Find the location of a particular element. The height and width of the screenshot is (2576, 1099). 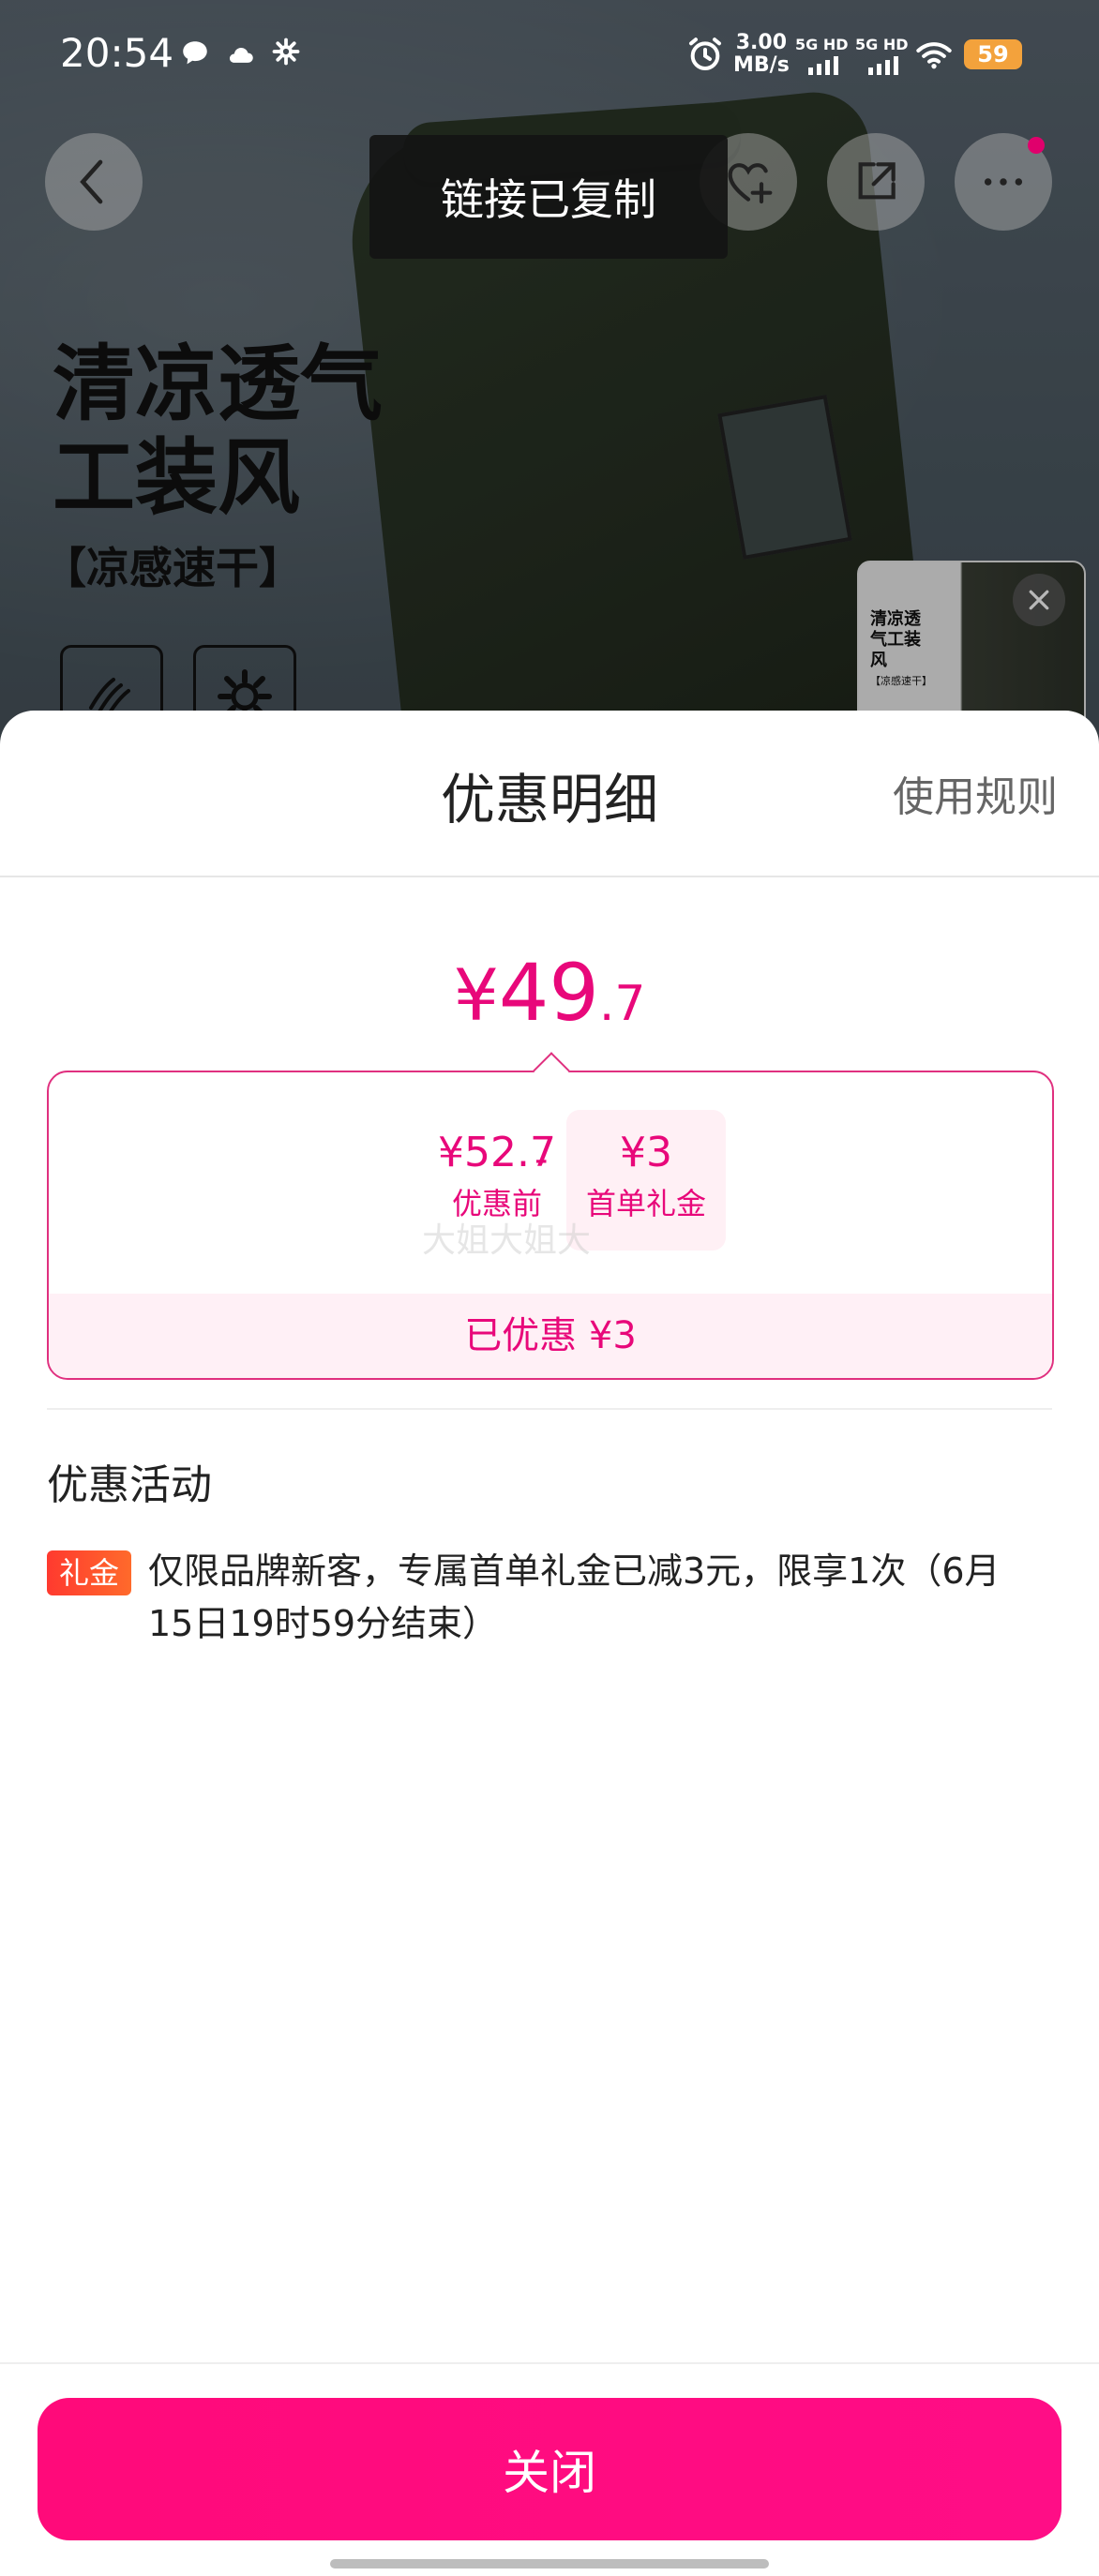

footer-divider is located at coordinates (549, 2363).